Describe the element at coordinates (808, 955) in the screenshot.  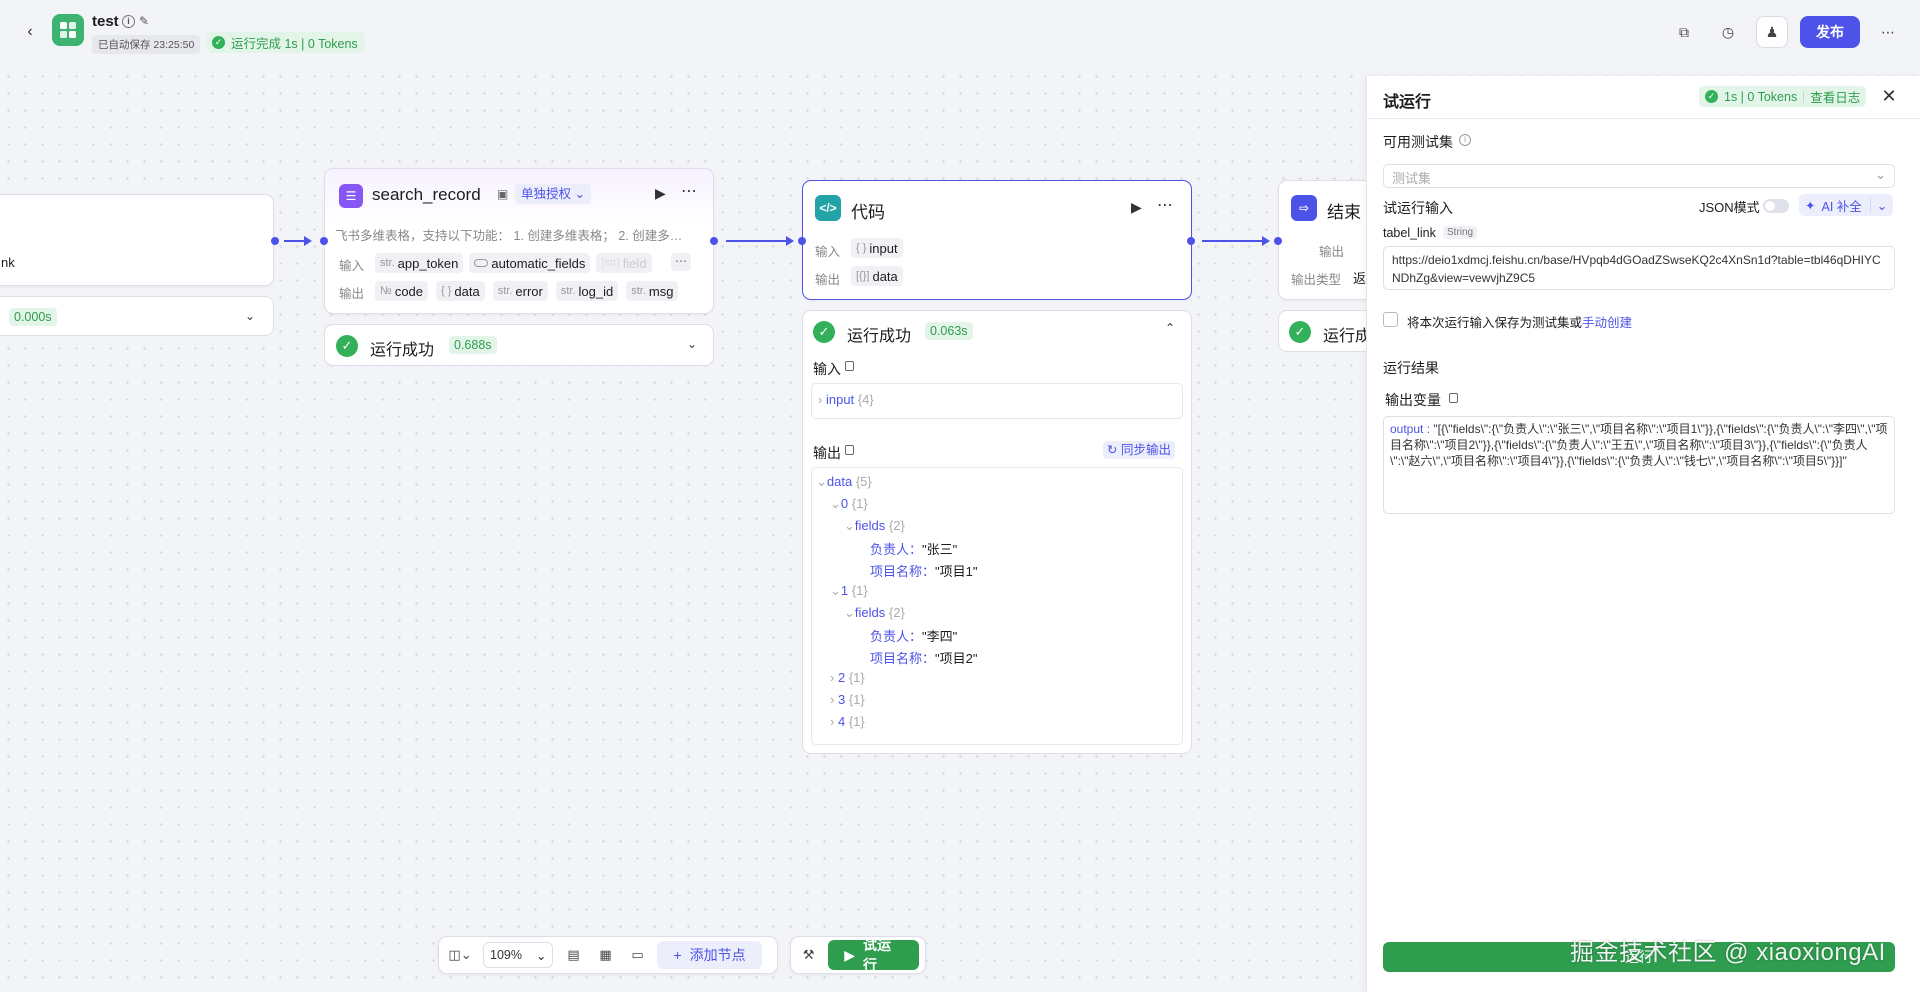
I see `wrench-icon: ⚒` at that location.